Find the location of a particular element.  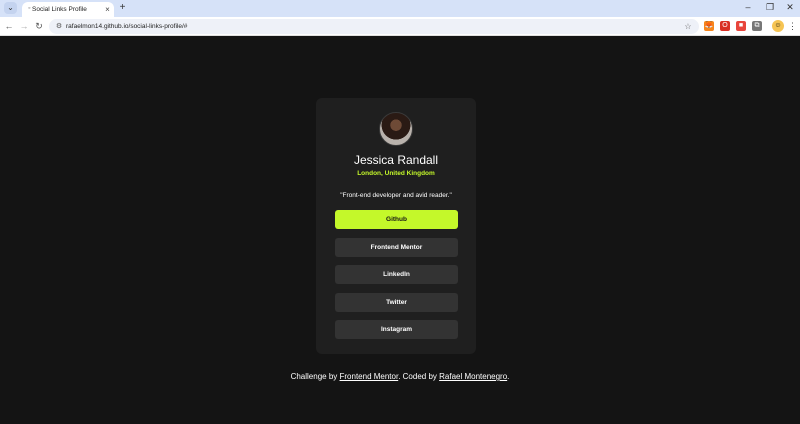

minimize-window-button: – is located at coordinates (748, 7).